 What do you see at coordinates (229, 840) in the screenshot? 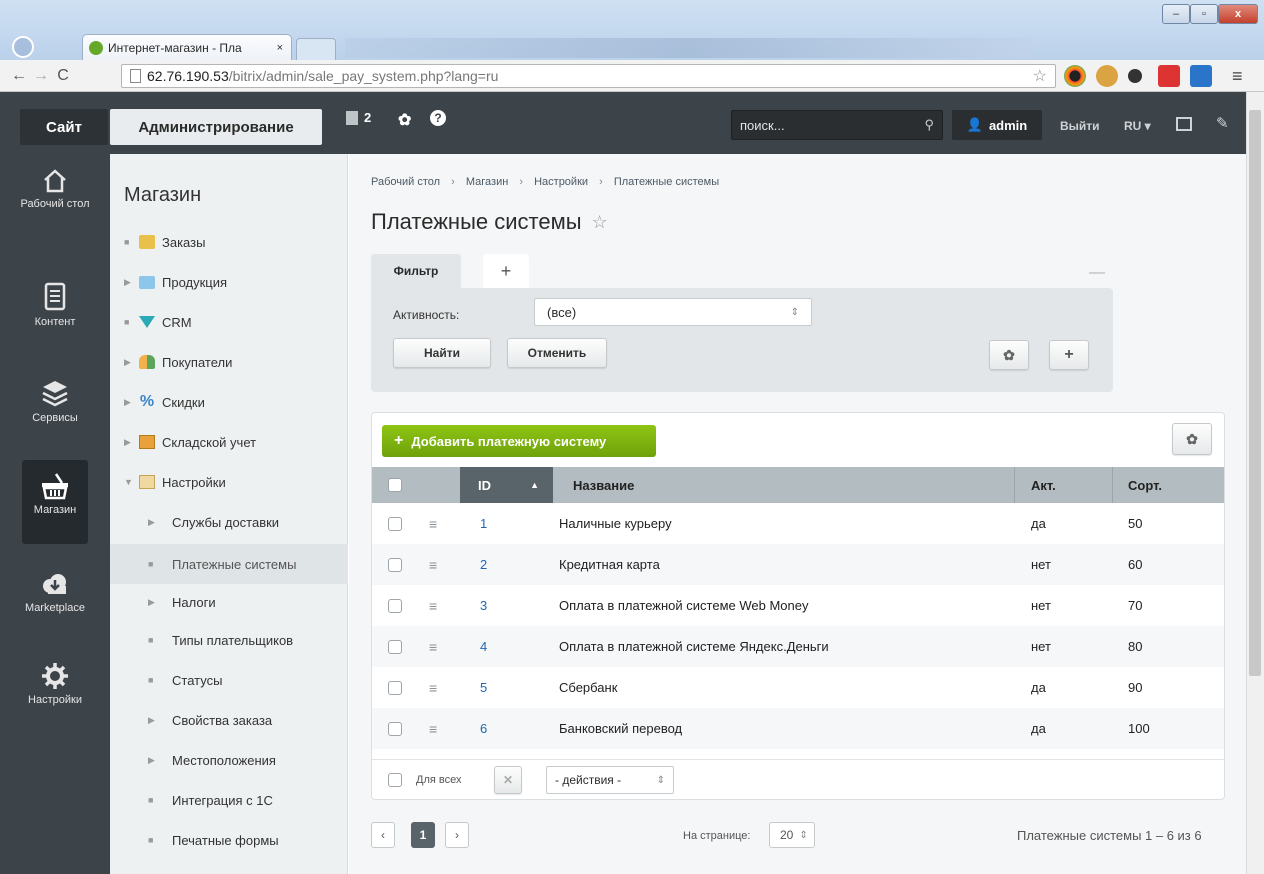
I see `menu-item-print-forms: ■ Печатные формы` at bounding box center [229, 840].